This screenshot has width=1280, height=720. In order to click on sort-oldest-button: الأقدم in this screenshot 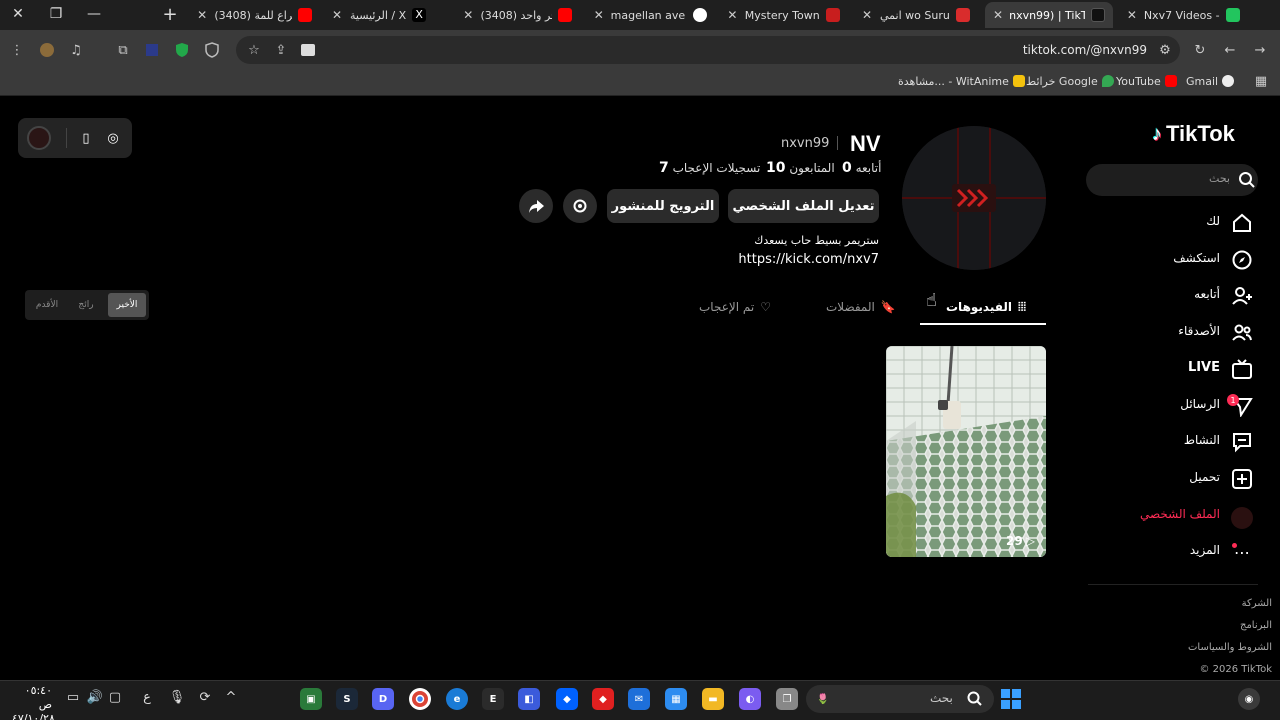, I will do `click(47, 305)`.